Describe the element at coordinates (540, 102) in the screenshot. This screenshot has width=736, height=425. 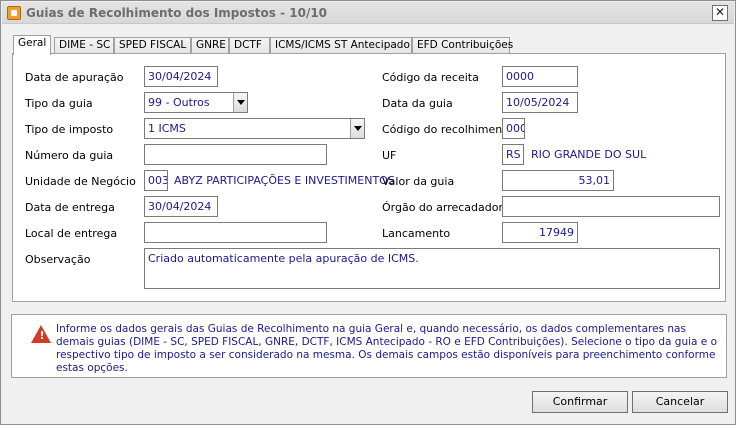
I see `data-guia-input: 10/05/2024` at that location.